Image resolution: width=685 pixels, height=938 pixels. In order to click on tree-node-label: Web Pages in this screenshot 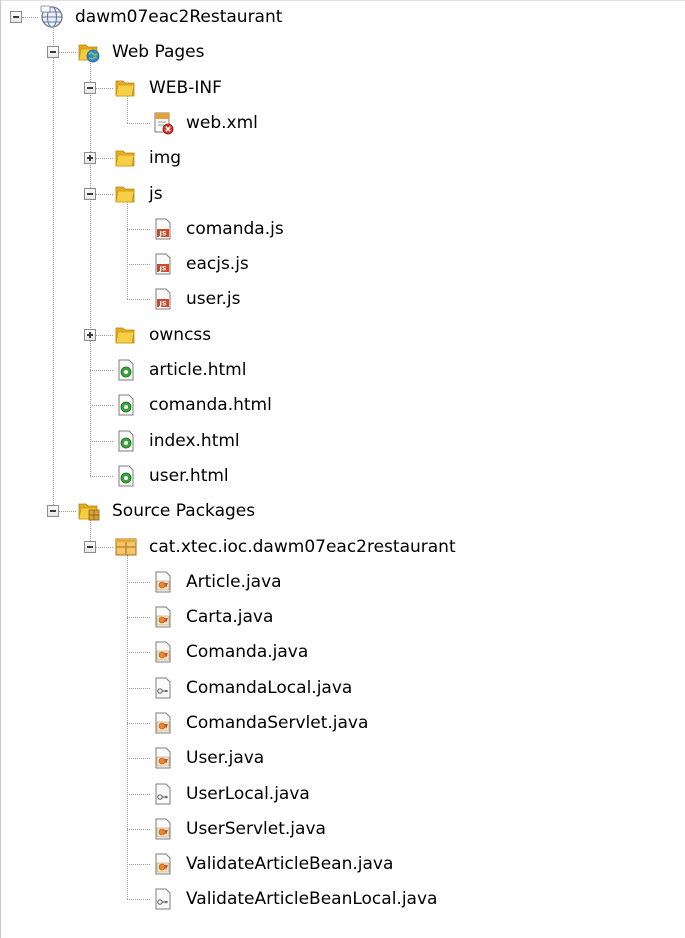, I will do `click(158, 52)`.